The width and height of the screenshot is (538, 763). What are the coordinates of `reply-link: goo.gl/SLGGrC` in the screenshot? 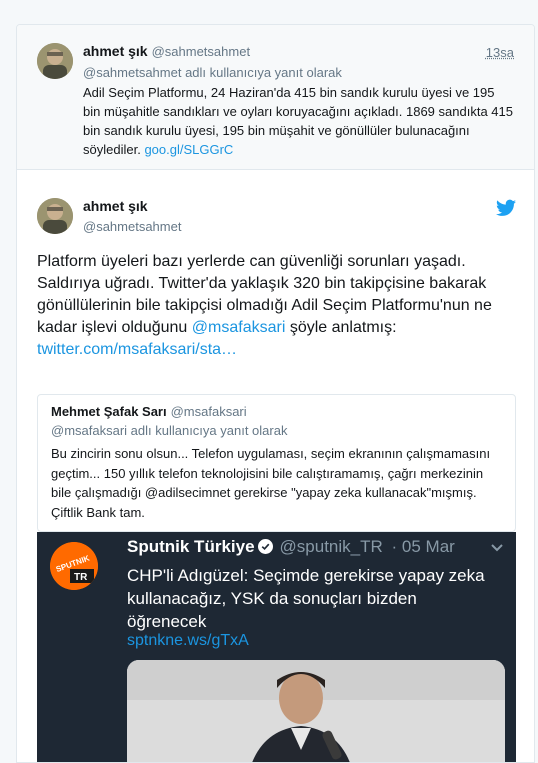 It's located at (188, 149).